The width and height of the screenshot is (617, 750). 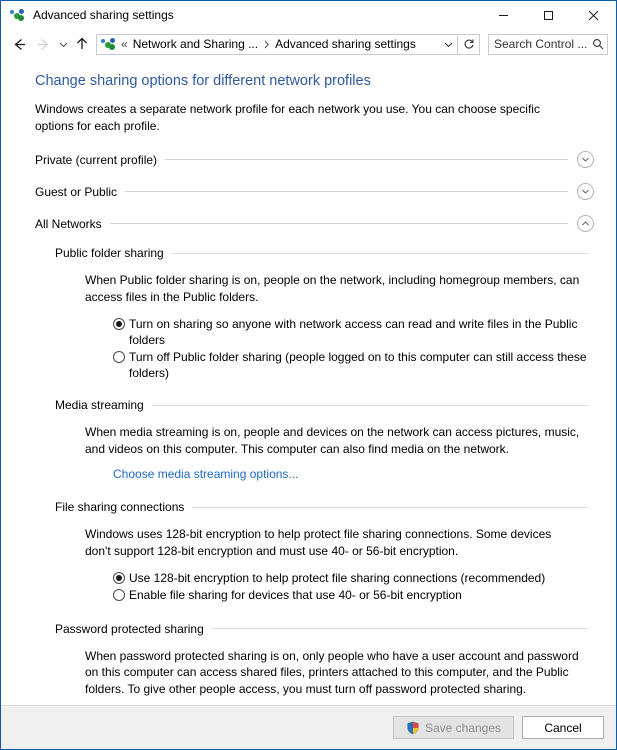 I want to click on profile-label-all-networks: All Networks, so click(x=68, y=223).